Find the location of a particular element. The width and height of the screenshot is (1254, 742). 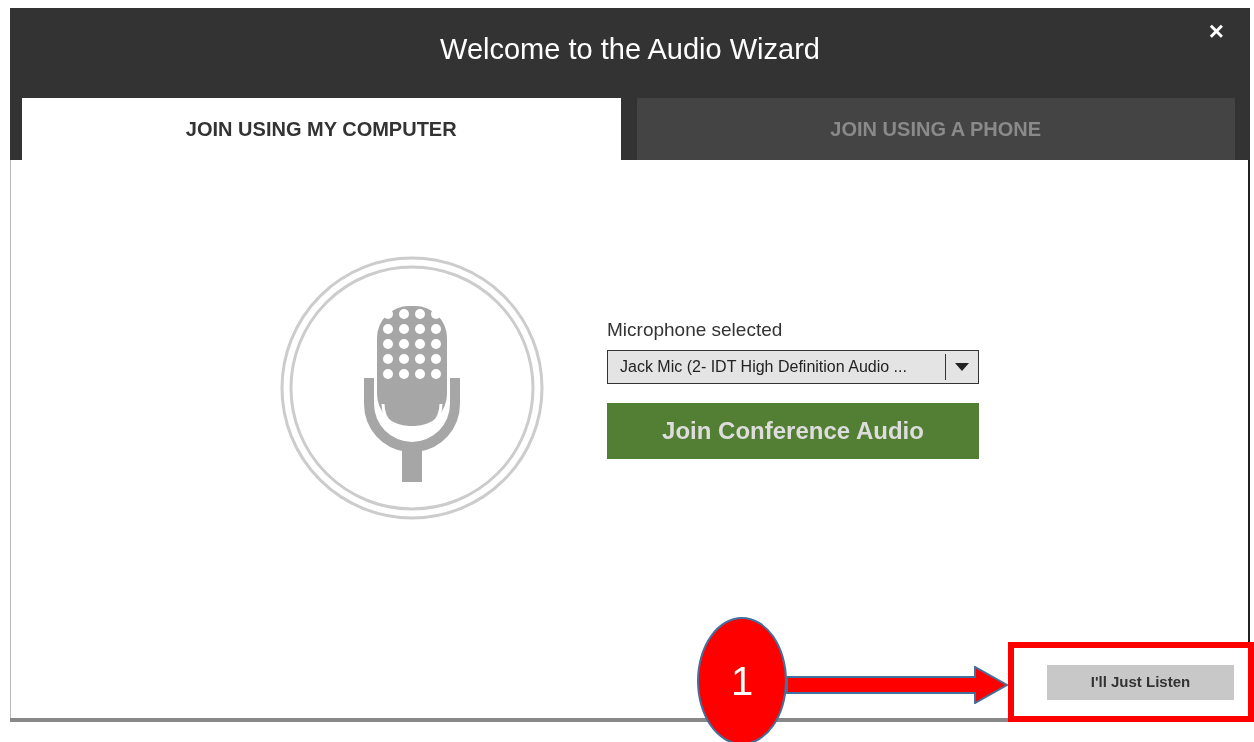

microphone-icon is located at coordinates (412, 387).